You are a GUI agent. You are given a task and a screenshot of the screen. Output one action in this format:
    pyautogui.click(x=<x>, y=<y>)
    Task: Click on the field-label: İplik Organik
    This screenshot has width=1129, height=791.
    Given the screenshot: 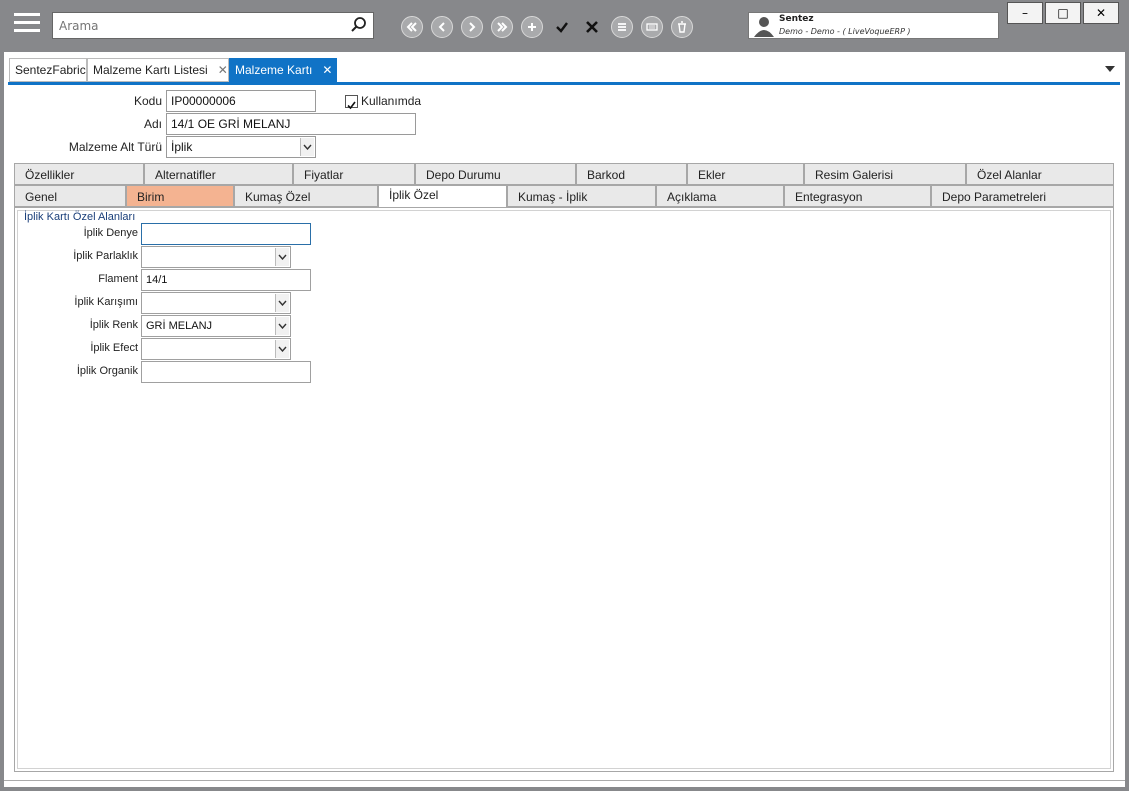 What is the action you would take?
    pyautogui.click(x=107, y=371)
    